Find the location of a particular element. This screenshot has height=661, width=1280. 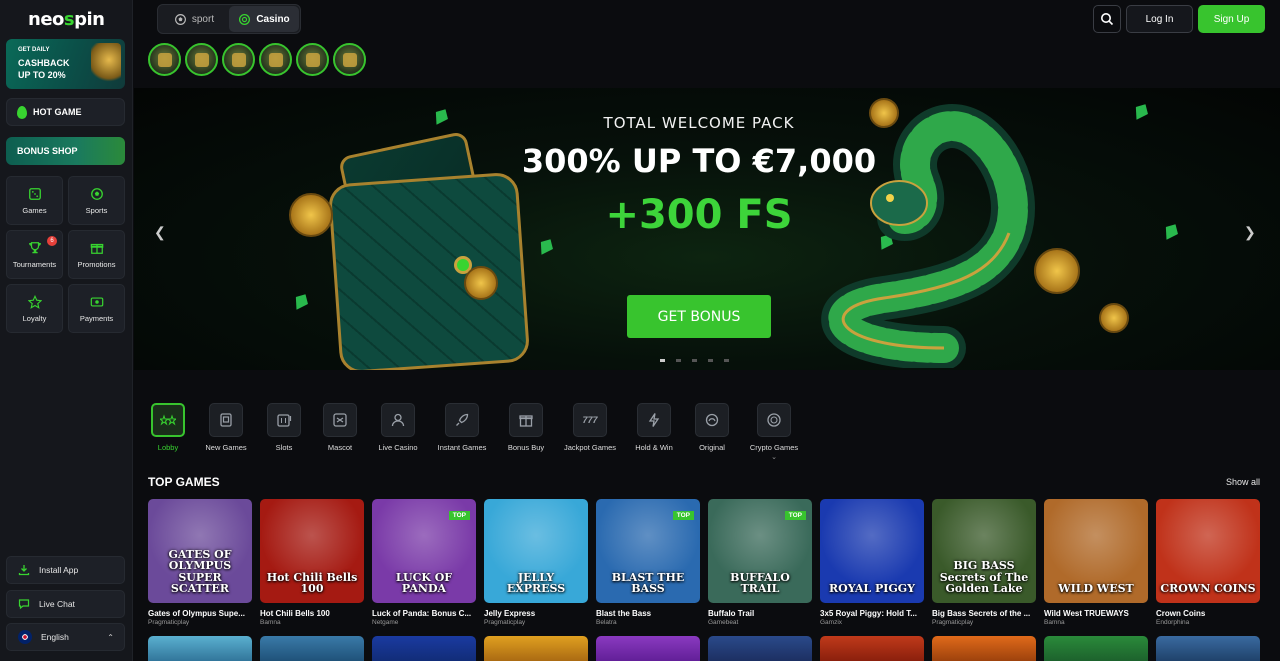

live-chat-label: Live Chat is located at coordinates (57, 604).